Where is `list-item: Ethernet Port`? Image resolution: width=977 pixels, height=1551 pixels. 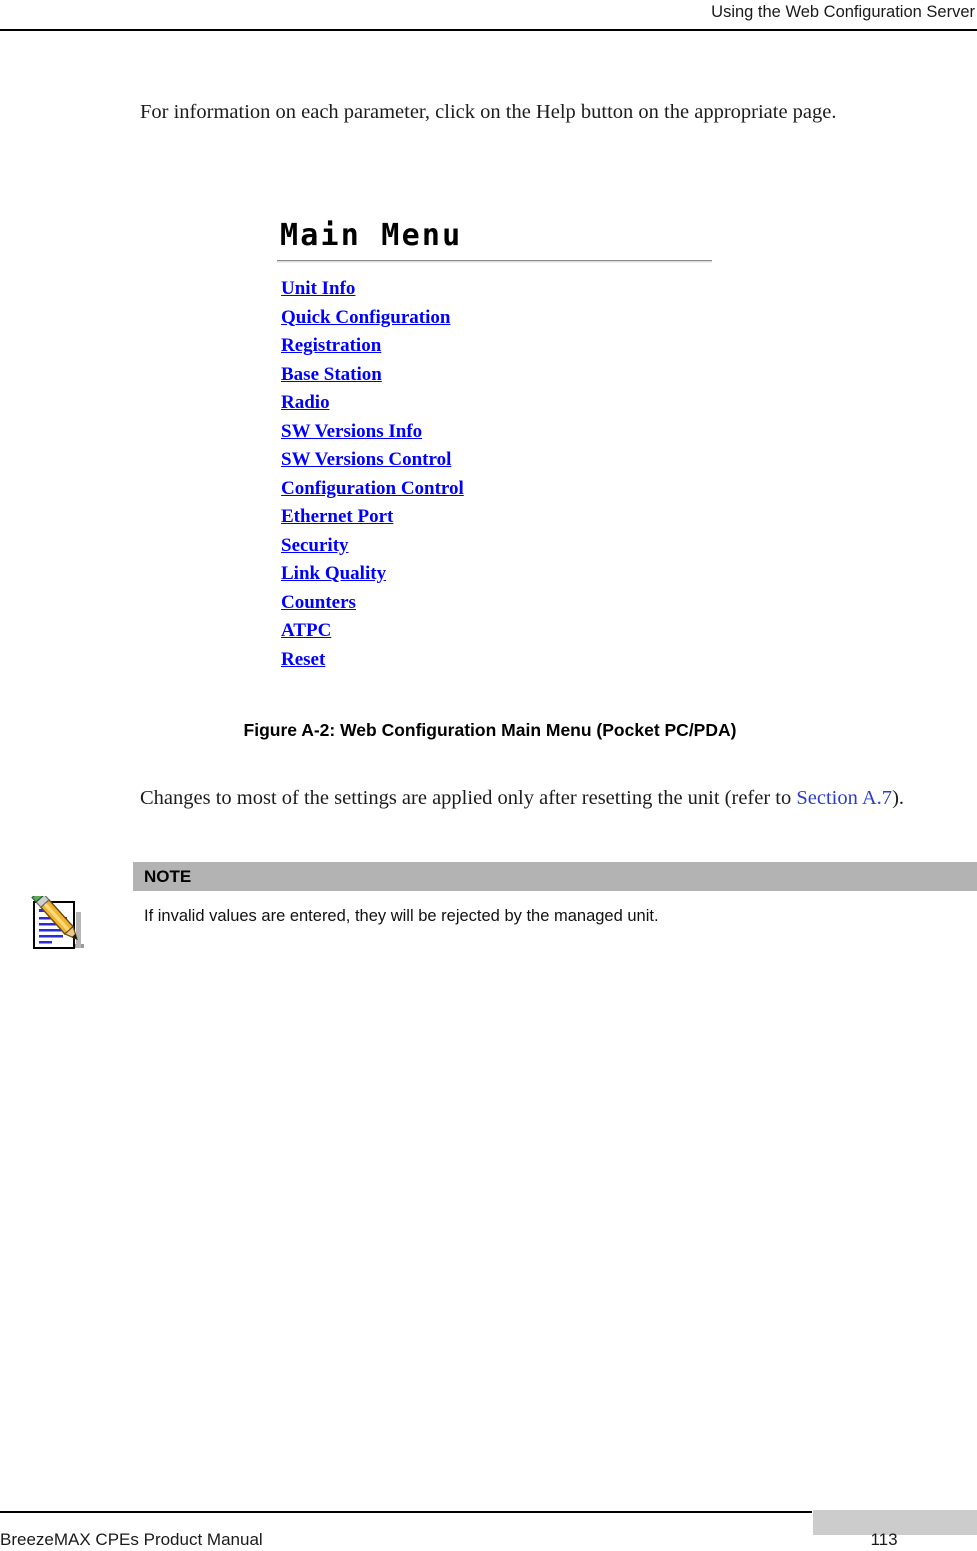 list-item: Ethernet Port is located at coordinates (499, 517).